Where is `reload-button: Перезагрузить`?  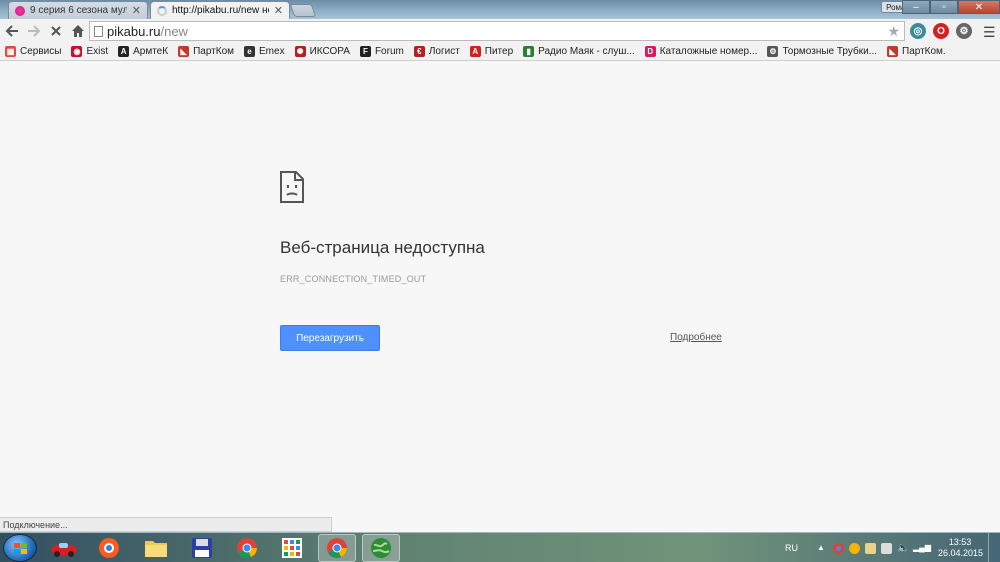 reload-button: Перезагрузить is located at coordinates (330, 338).